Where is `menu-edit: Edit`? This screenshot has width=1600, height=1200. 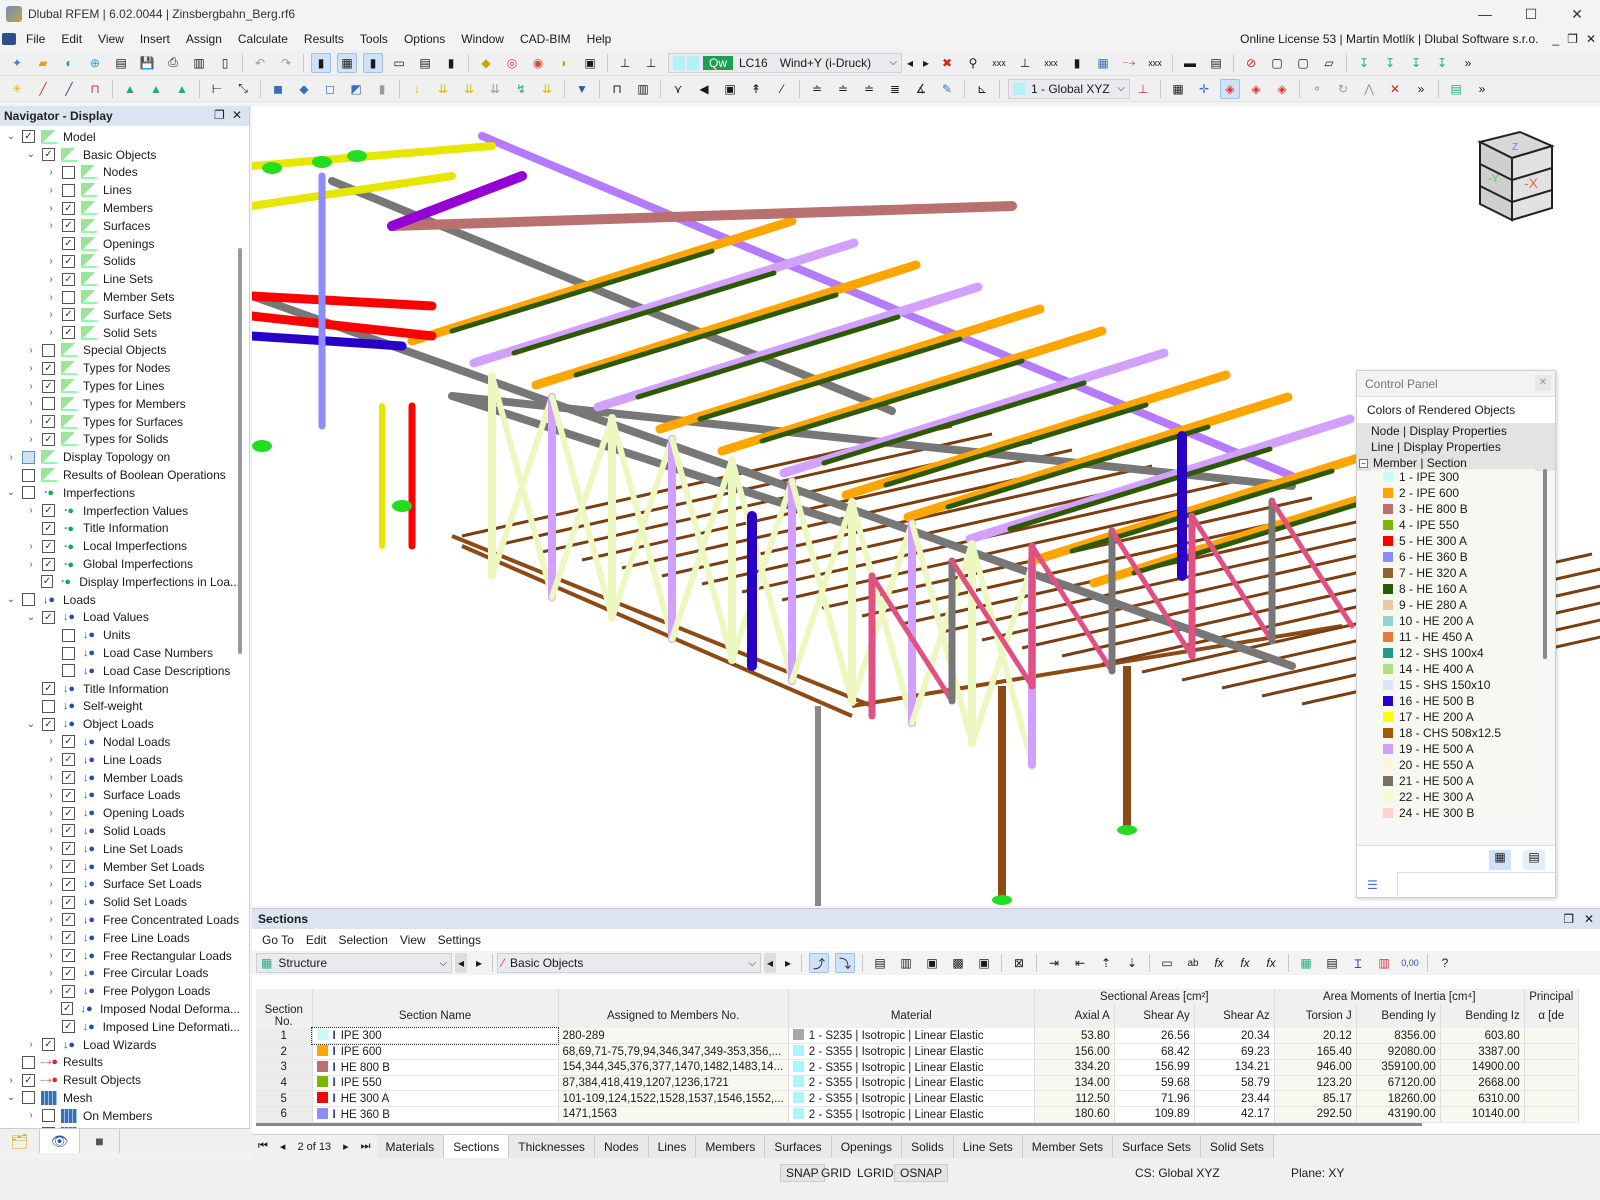 menu-edit: Edit is located at coordinates (318, 940).